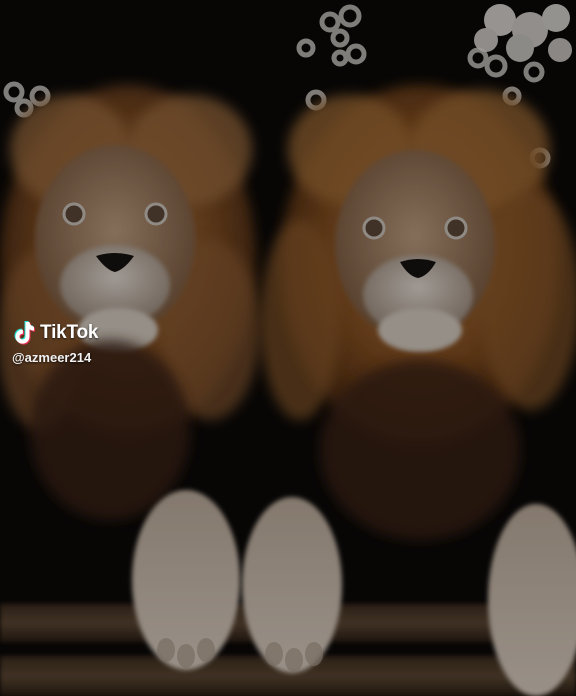 The image size is (576, 696). Describe the element at coordinates (24, 333) in the screenshot. I see `tiktok-note-icon` at that location.